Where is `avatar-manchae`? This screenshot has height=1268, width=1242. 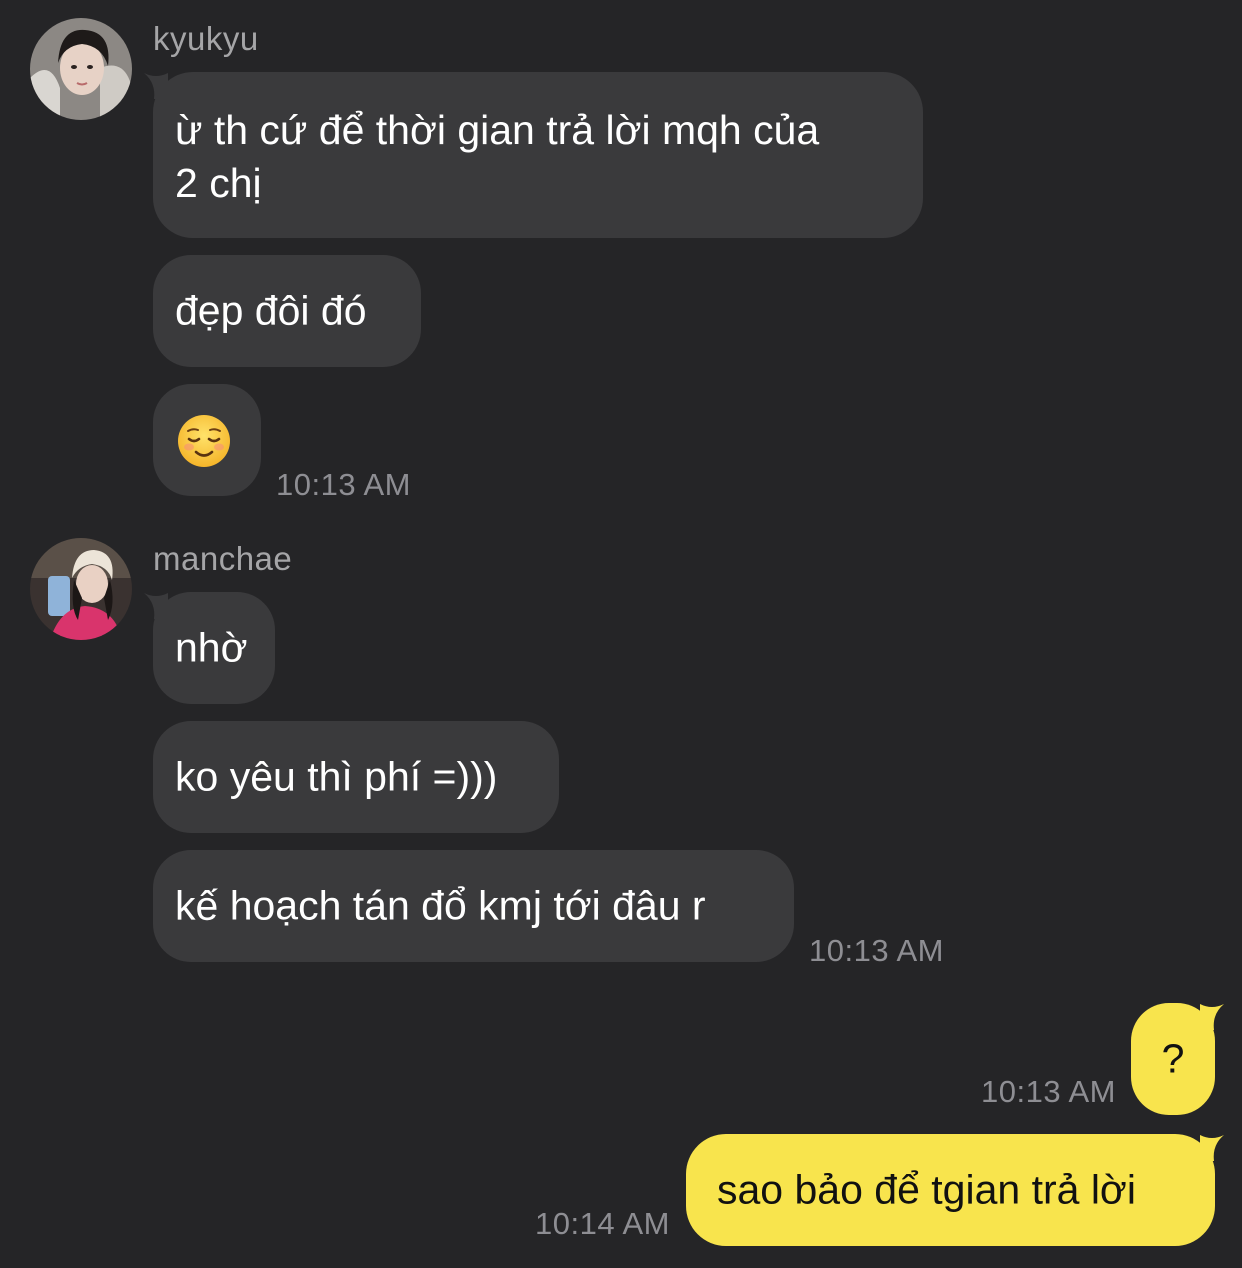 avatar-manchae is located at coordinates (81, 589).